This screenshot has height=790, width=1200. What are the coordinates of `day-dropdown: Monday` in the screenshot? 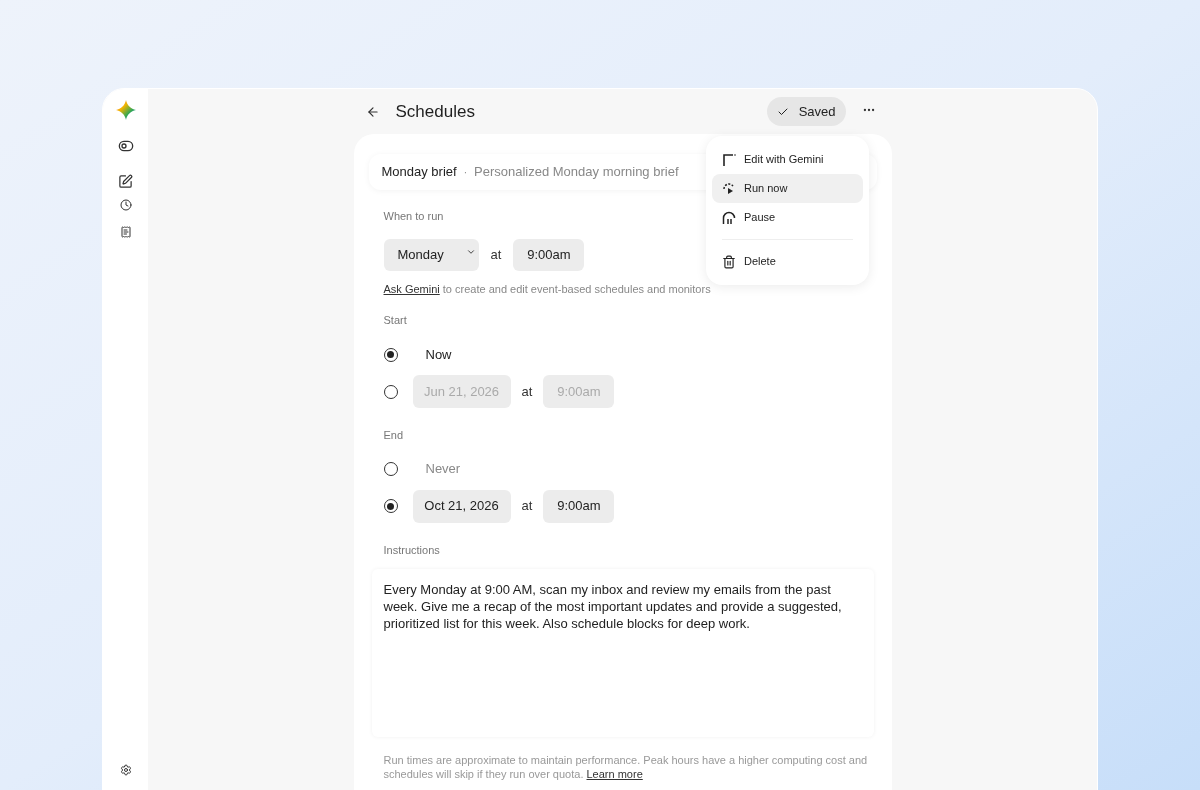 It's located at (431, 254).